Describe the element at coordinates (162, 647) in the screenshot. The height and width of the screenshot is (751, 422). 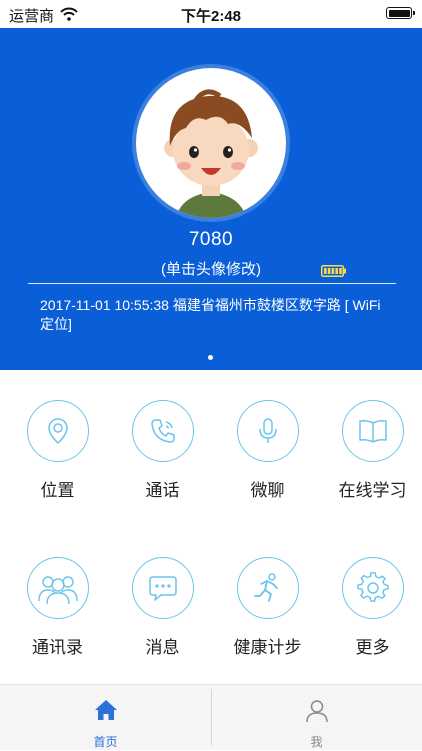
I see `grid-label: 消息` at that location.